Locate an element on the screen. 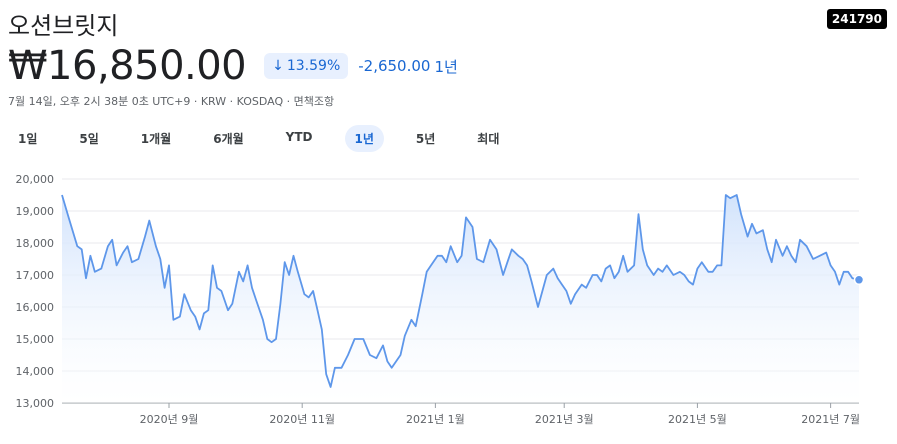  y-tick-label: 14,000 is located at coordinates (35, 371).